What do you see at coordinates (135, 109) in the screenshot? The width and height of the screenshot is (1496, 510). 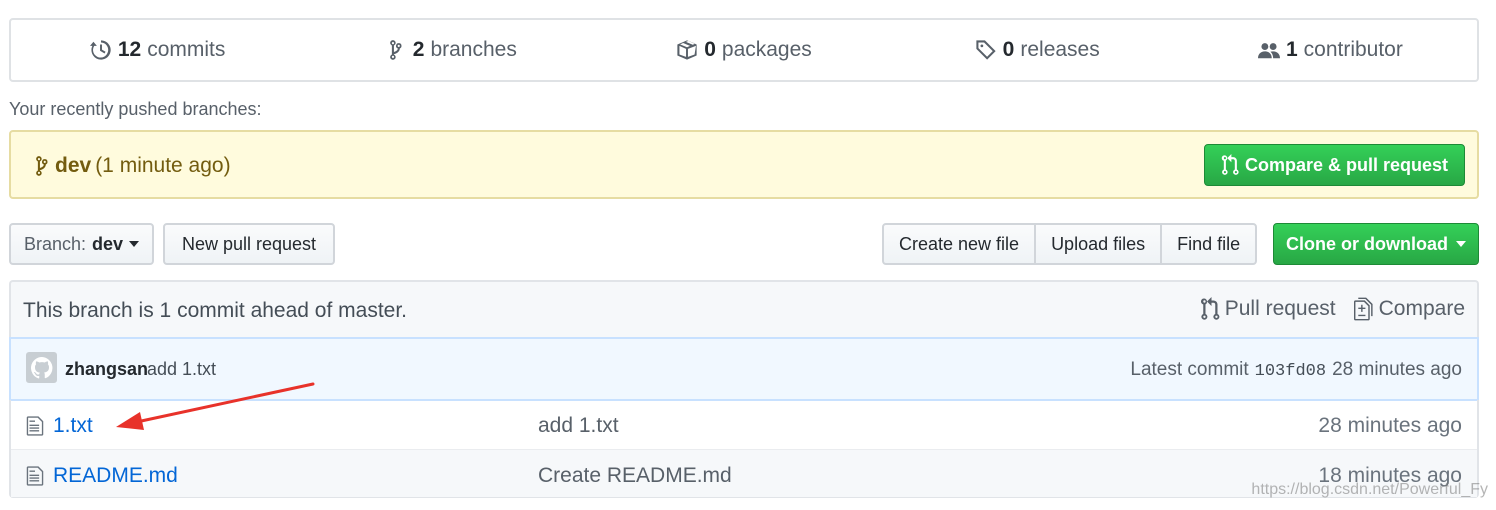 I see `recent-branches-label: Your recently pushed branches:` at bounding box center [135, 109].